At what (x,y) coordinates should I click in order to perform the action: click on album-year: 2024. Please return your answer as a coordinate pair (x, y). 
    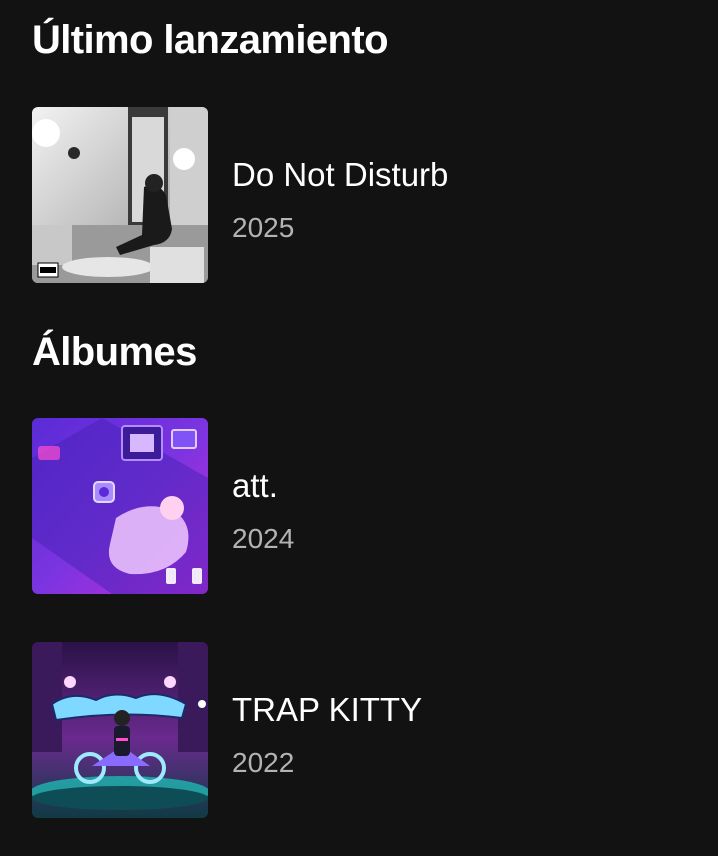
    Looking at the image, I should click on (263, 538).